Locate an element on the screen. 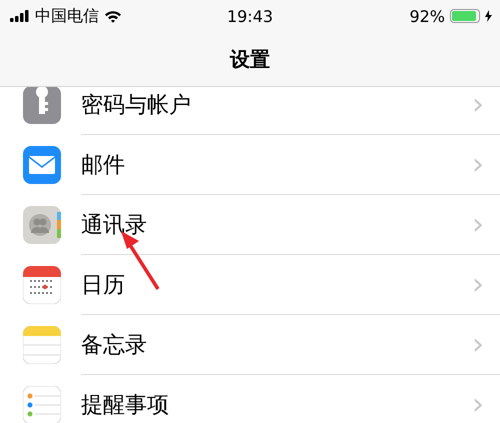 This screenshot has width=500, height=423. signal-icon is located at coordinates (20, 16).